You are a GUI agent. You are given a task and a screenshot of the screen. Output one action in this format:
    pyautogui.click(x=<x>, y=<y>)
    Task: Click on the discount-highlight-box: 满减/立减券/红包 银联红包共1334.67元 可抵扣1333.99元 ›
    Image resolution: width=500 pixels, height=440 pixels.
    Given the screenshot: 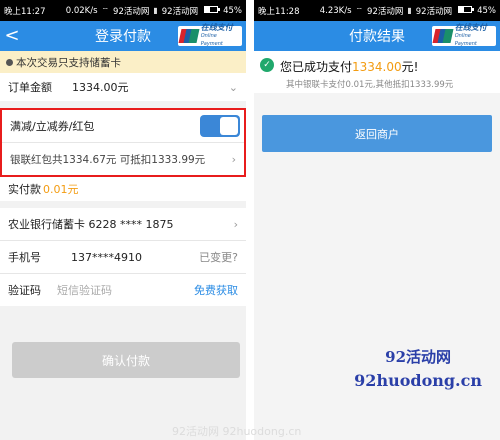 What is the action you would take?
    pyautogui.click(x=123, y=142)
    